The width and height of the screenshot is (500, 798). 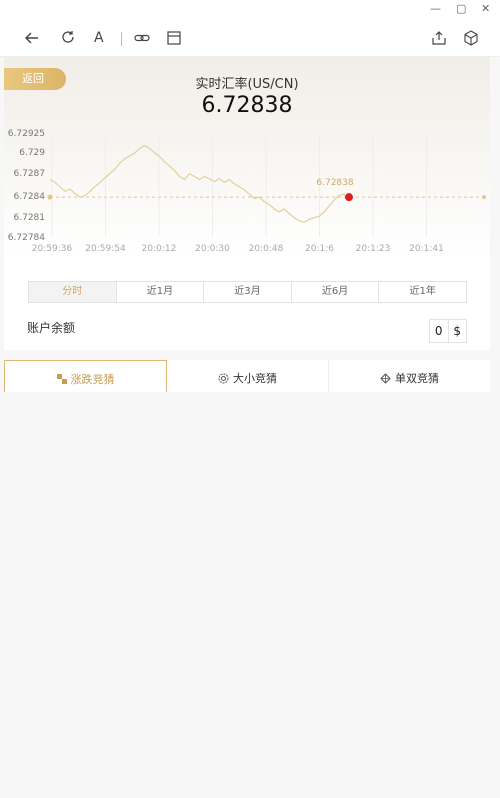 I want to click on tab-3-months: 近3月, so click(x=248, y=292).